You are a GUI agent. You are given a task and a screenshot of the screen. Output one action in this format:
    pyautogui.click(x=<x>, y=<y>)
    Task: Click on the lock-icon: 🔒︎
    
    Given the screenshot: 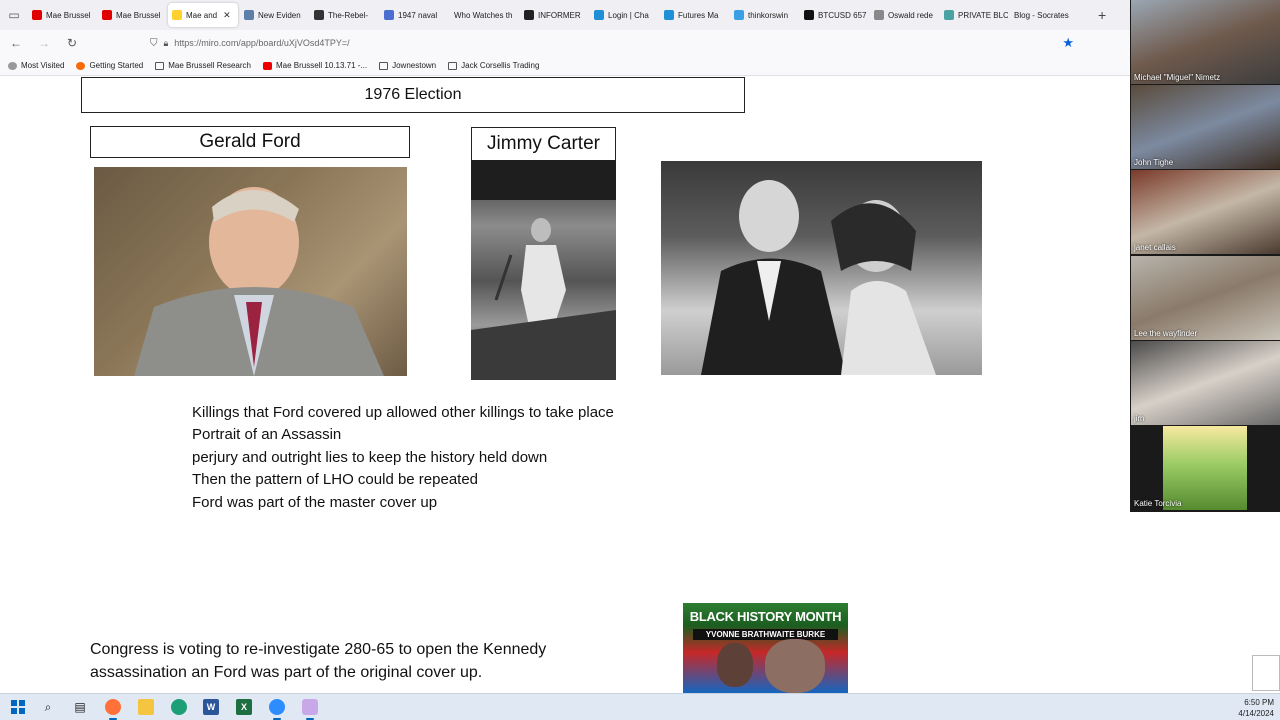 What is the action you would take?
    pyautogui.click(x=166, y=43)
    